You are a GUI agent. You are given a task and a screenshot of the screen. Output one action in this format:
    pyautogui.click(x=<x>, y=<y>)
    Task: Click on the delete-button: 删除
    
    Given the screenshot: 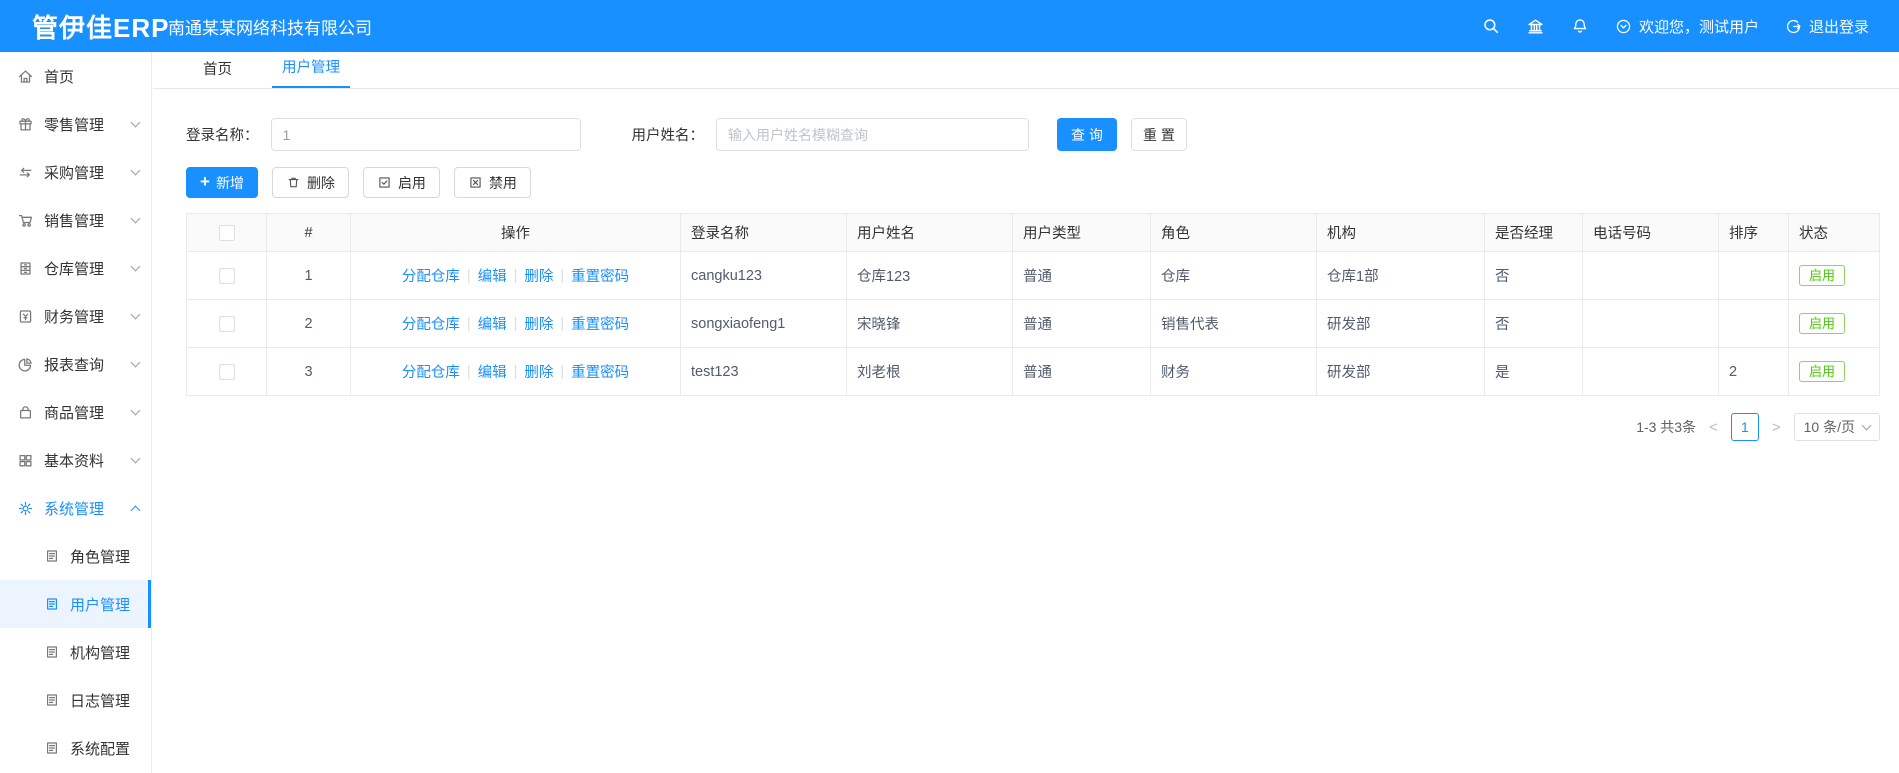 What is the action you would take?
    pyautogui.click(x=310, y=182)
    